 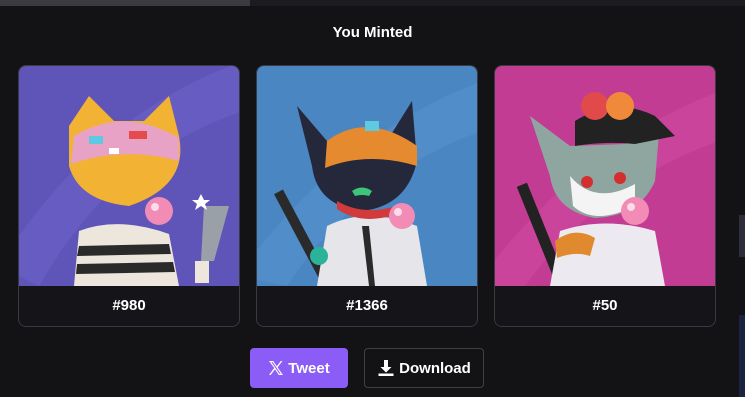 I want to click on download-icon, so click(x=386, y=368).